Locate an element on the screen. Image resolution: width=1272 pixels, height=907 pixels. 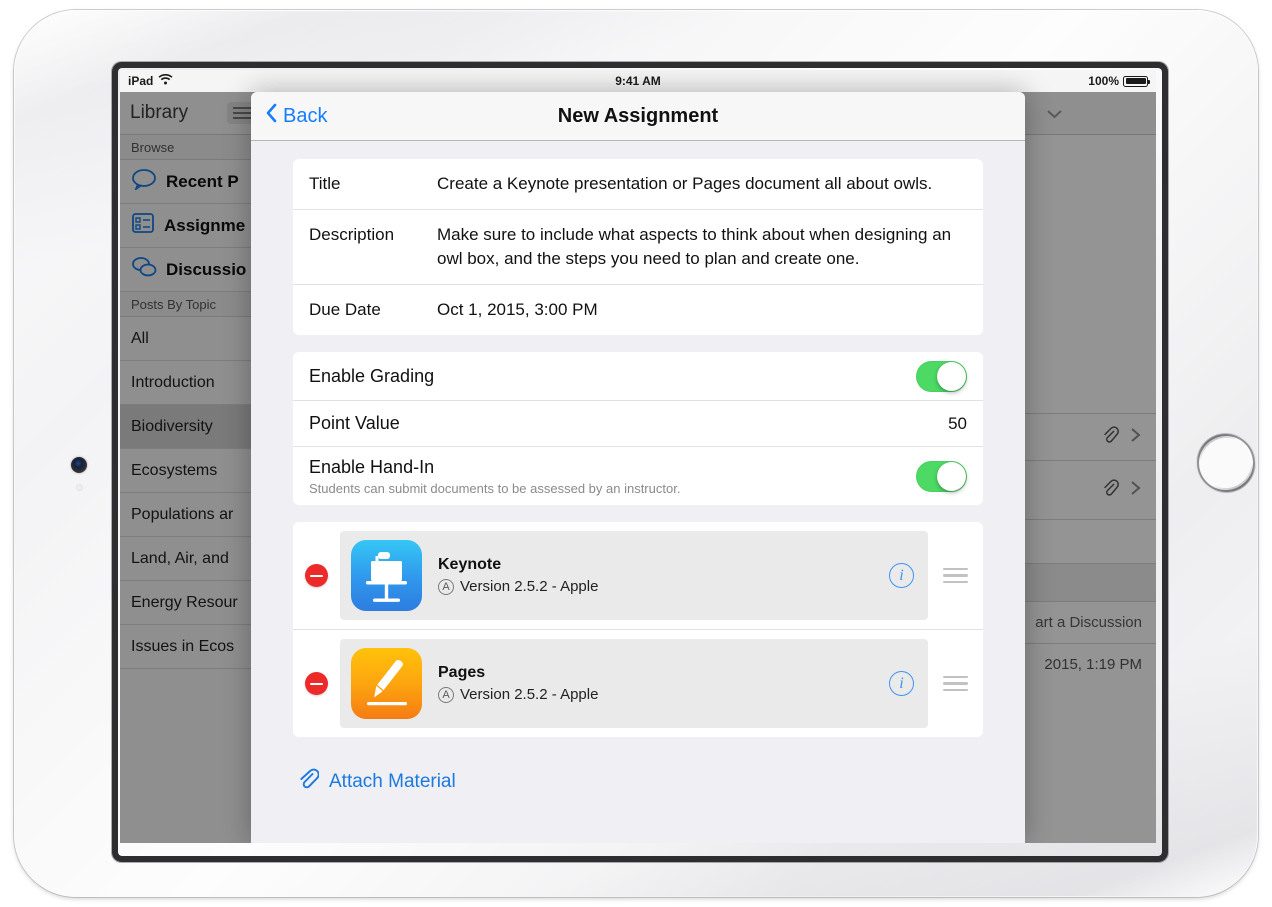
ambient-light-sensor is located at coordinates (79, 487).